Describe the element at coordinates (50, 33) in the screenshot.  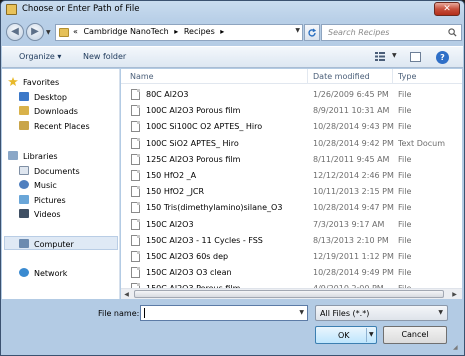
I see `recent-locations-dropdown-icon: ▼` at that location.